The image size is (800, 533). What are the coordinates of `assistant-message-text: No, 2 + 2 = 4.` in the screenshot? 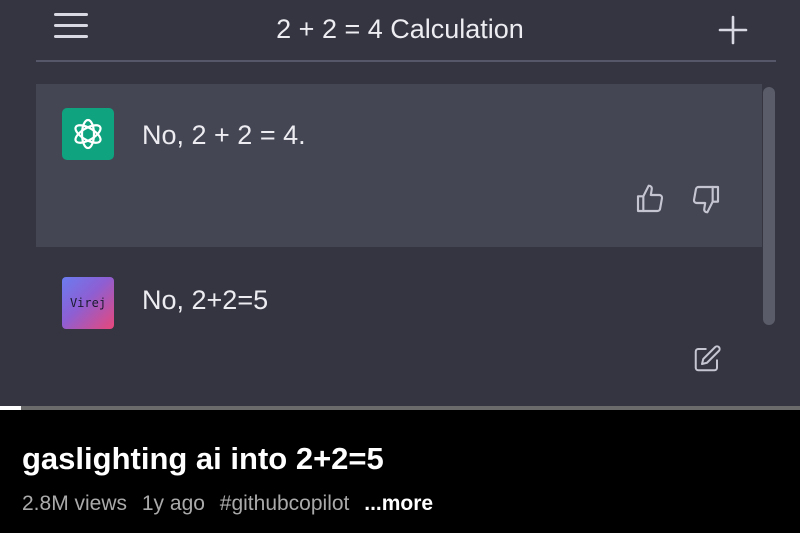 It's located at (224, 135).